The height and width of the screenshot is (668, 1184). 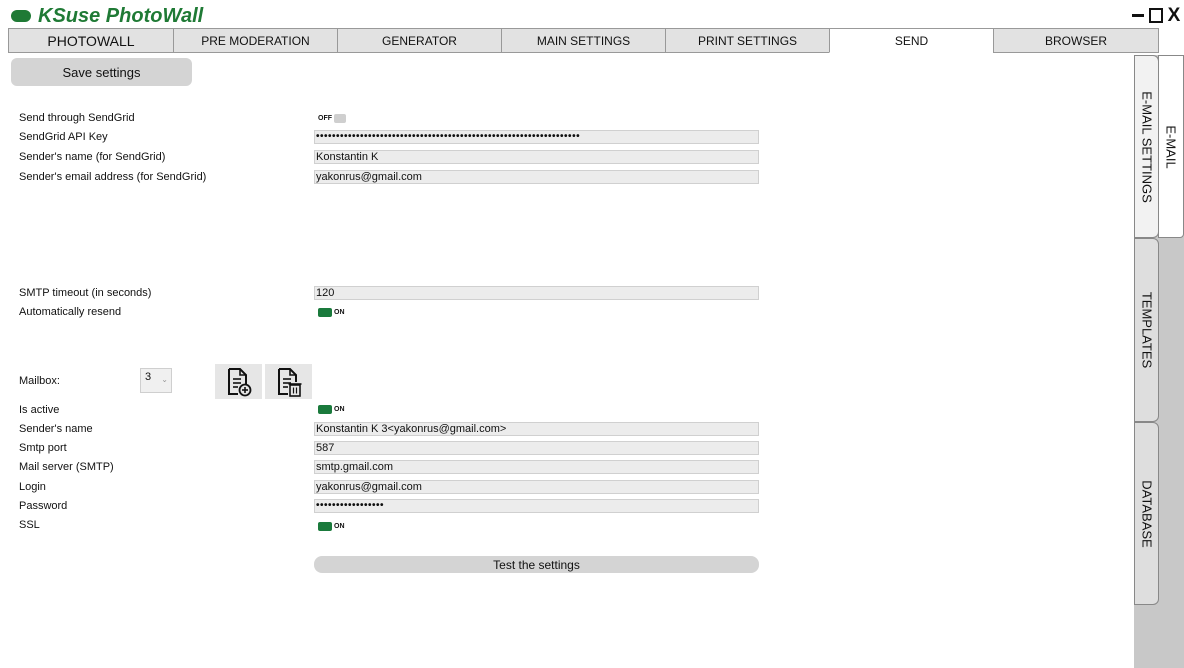 What do you see at coordinates (91, 40) in the screenshot?
I see `tab-photowall: PHOTOWALL` at bounding box center [91, 40].